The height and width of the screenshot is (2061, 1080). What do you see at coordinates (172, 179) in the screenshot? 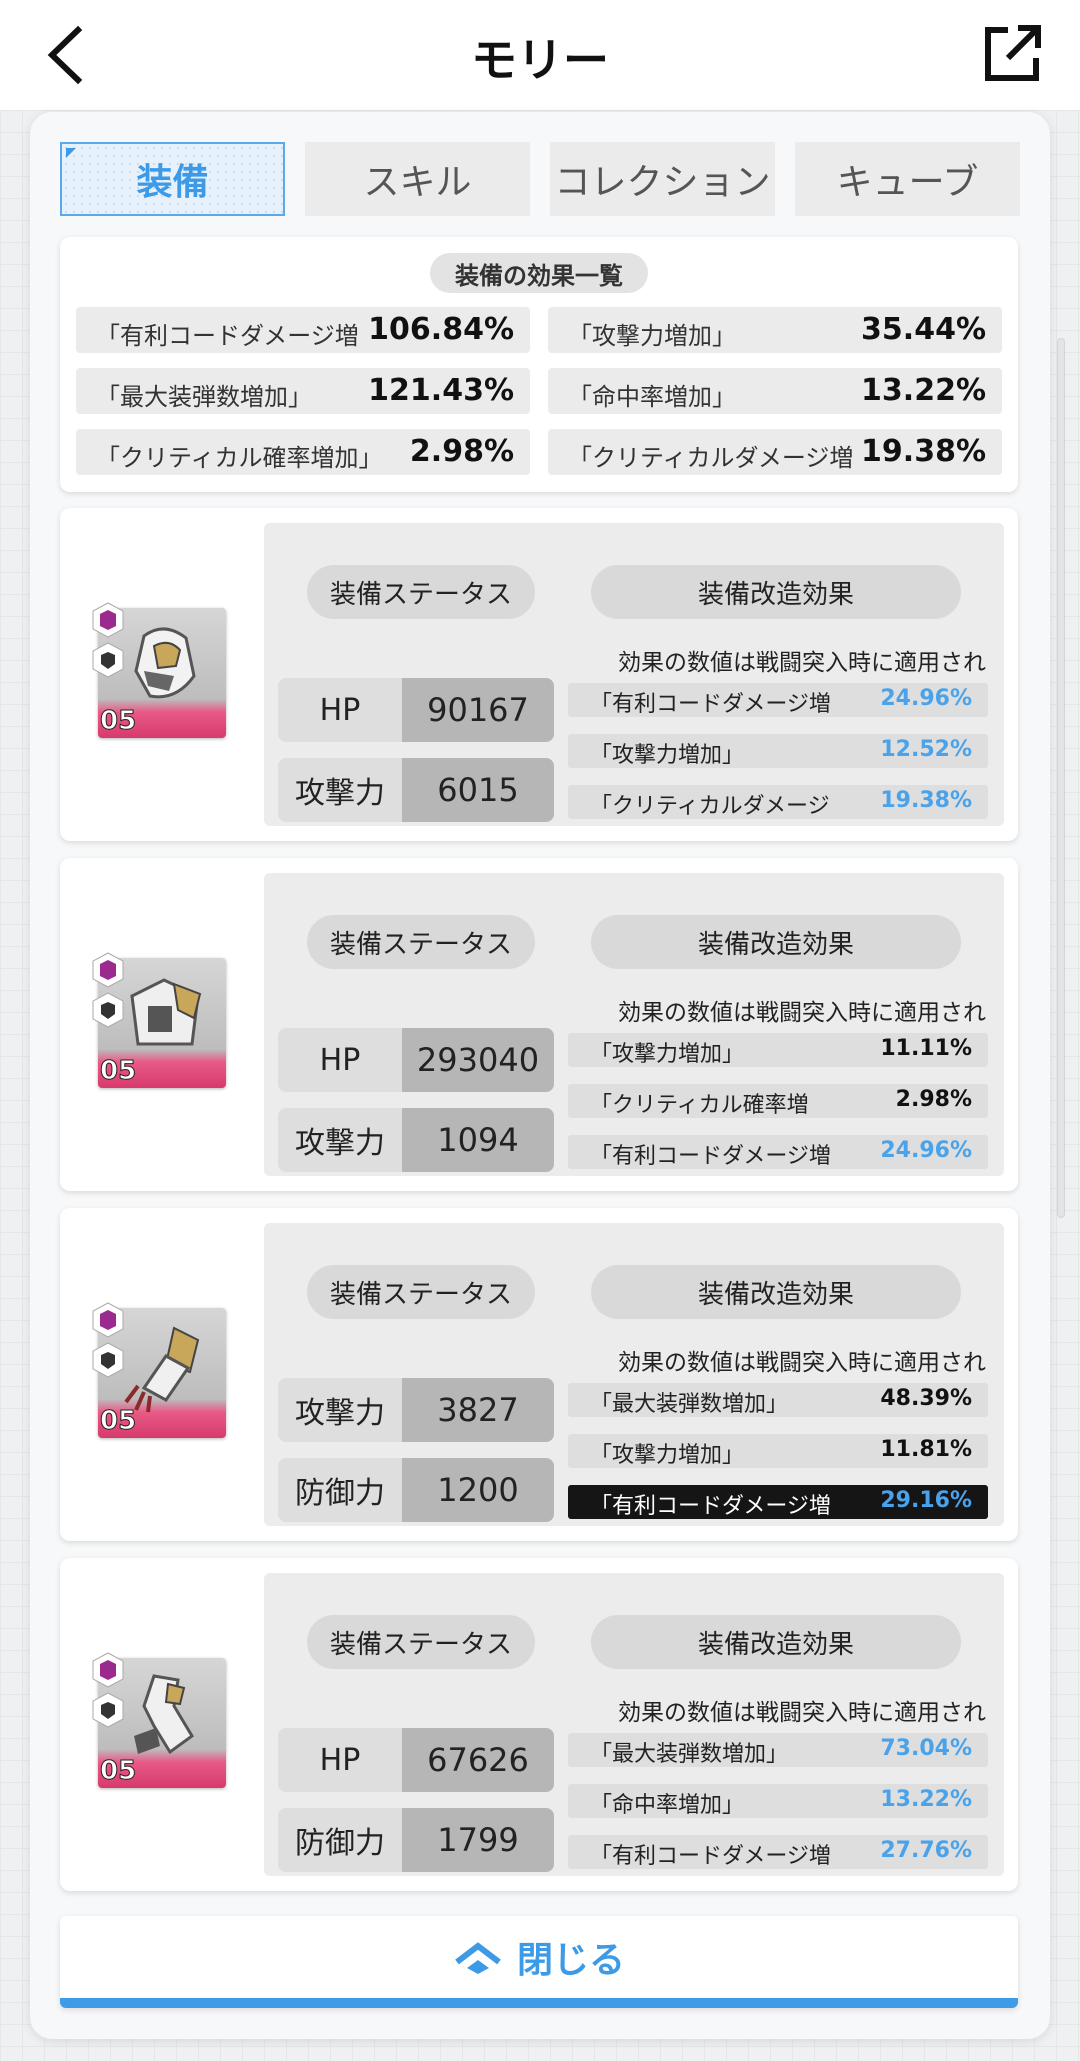
I see `tab-equipment: 装備` at bounding box center [172, 179].